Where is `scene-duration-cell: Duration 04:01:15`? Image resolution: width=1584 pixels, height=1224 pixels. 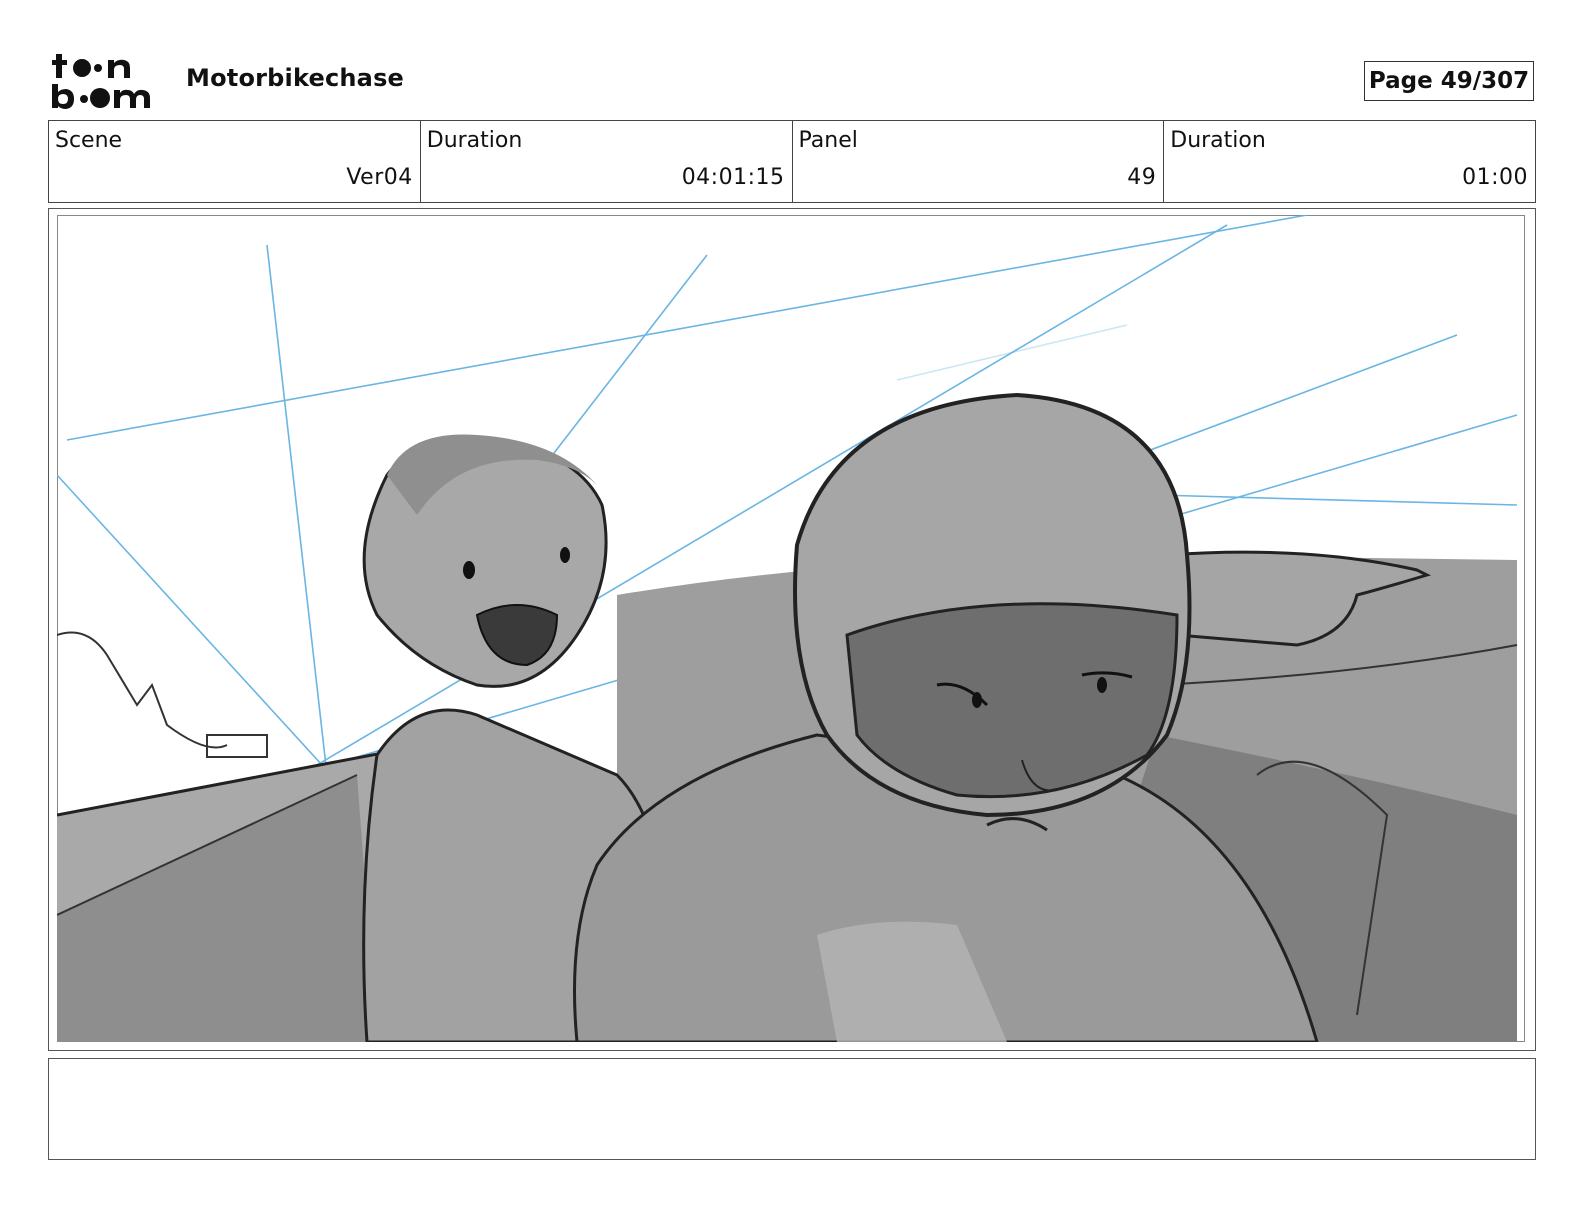 scene-duration-cell: Duration 04:01:15 is located at coordinates (607, 161).